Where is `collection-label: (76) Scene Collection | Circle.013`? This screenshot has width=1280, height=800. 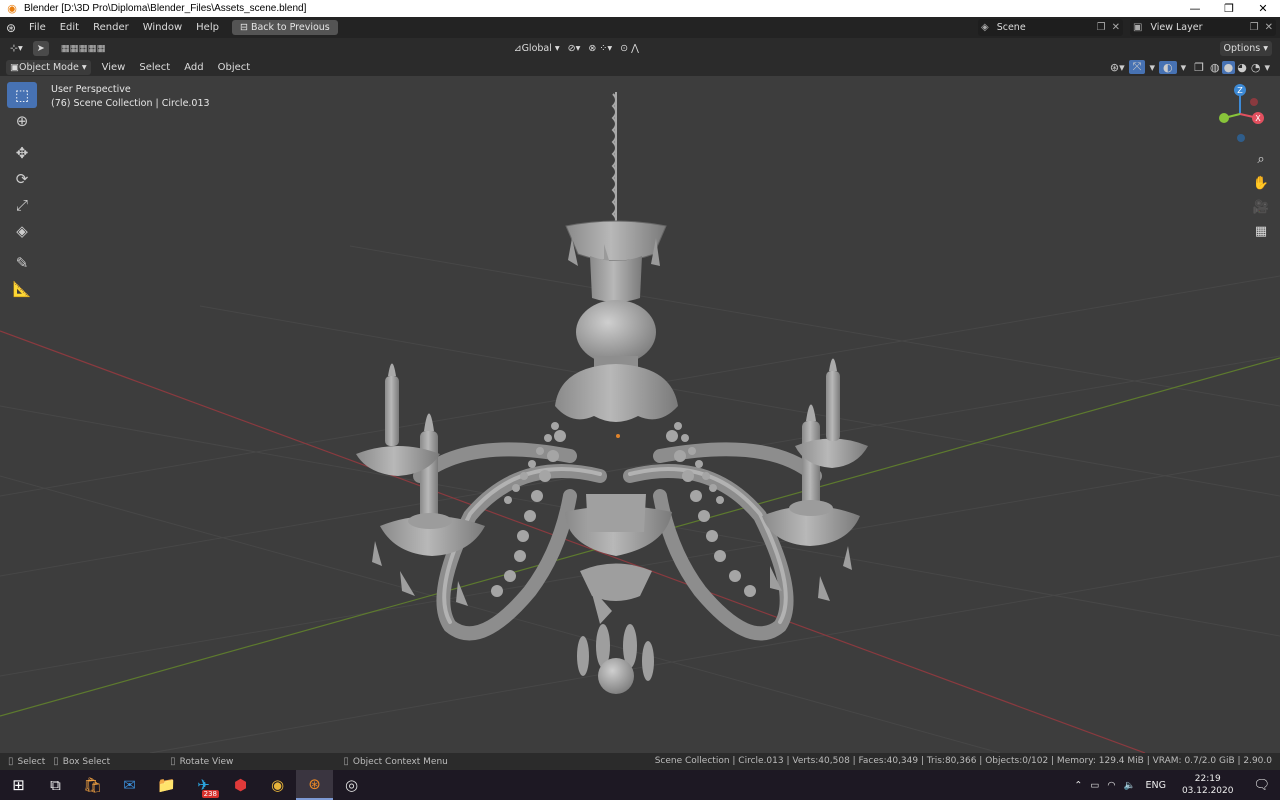
collection-label: (76) Scene Collection | Circle.013 is located at coordinates (130, 103).